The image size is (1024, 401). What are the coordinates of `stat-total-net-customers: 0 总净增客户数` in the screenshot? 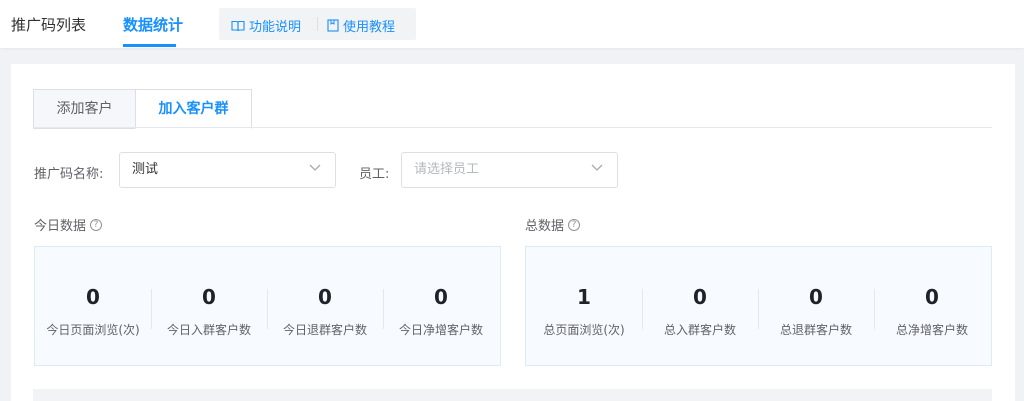 It's located at (932, 306).